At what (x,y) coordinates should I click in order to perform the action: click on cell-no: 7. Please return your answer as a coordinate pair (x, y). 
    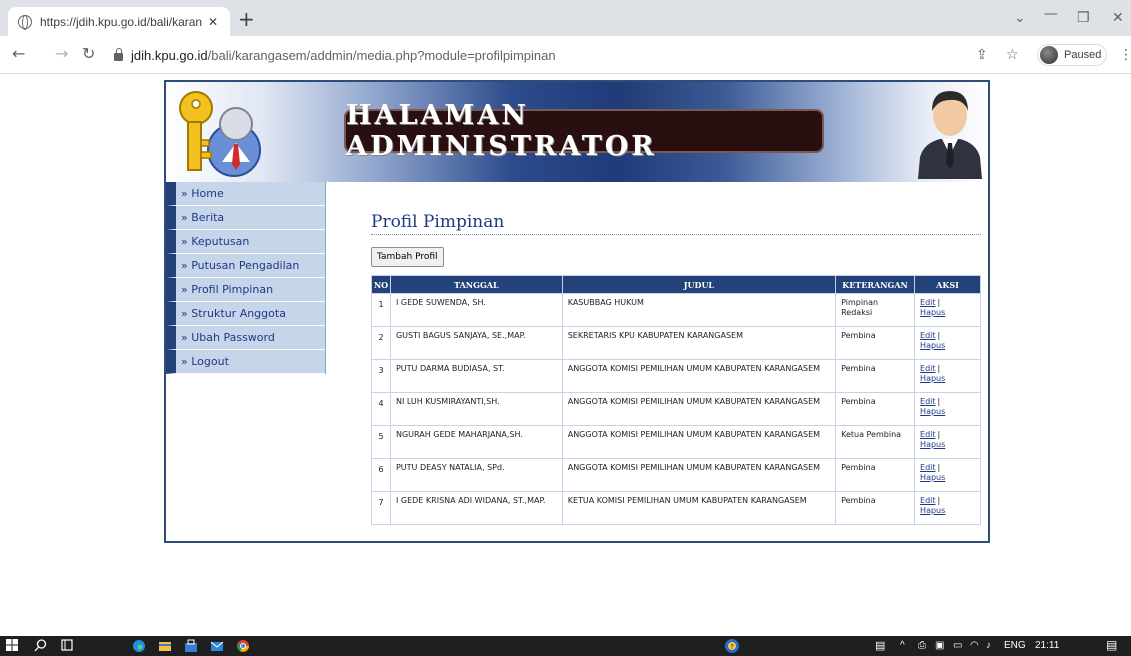
    Looking at the image, I should click on (381, 508).